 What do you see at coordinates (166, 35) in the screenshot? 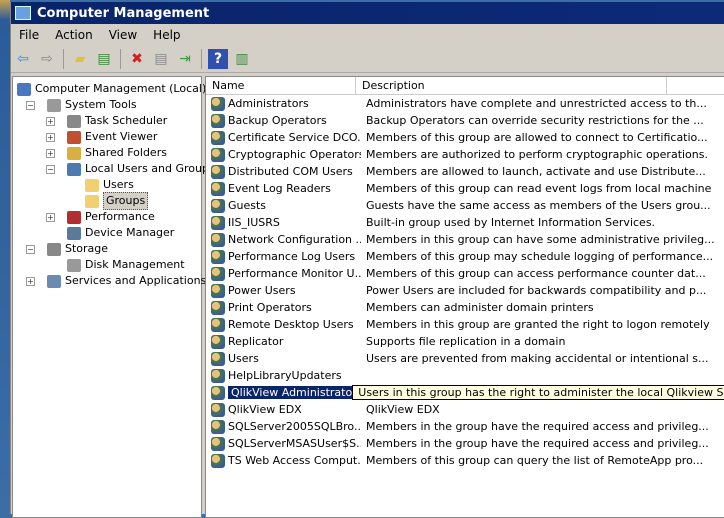
I see `menu-help: Help` at bounding box center [166, 35].